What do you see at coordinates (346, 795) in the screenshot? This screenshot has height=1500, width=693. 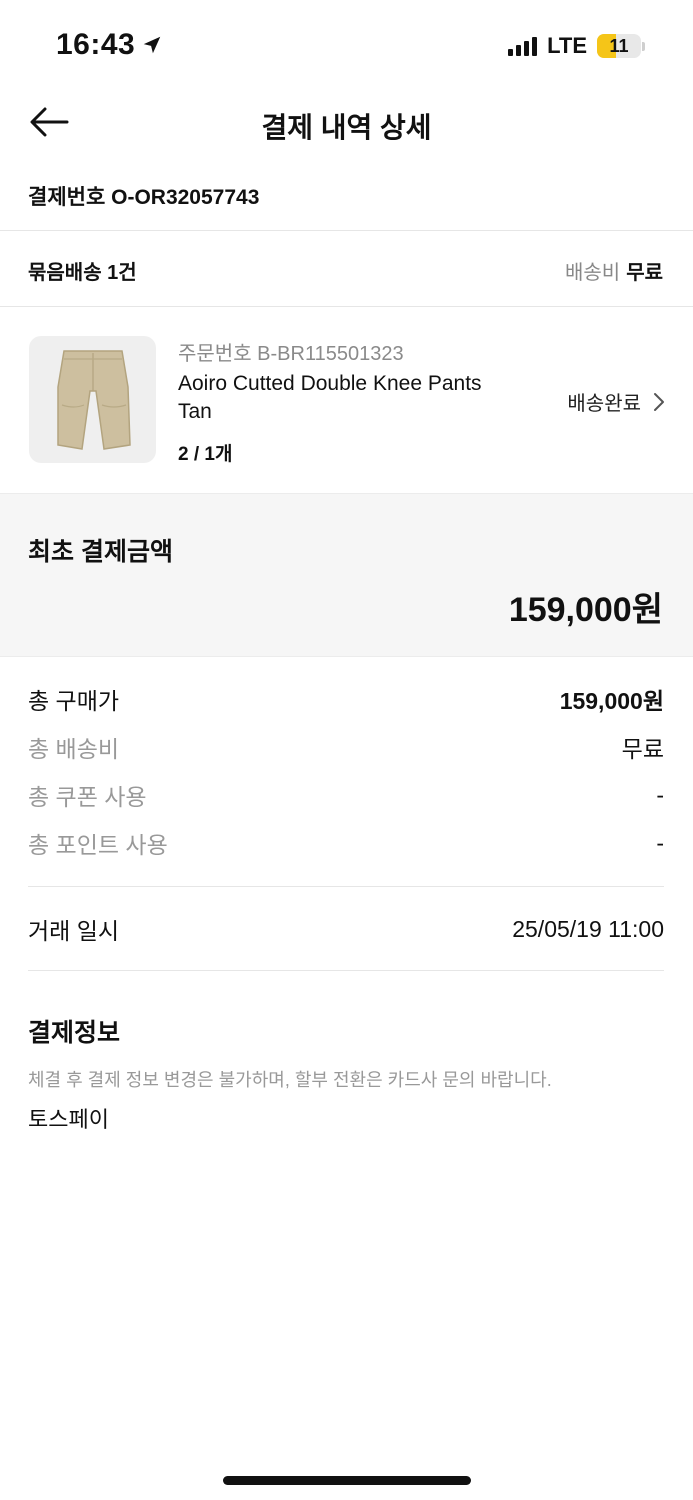 I see `summary-row-coupon: 총 쿠폰 사용 -` at bounding box center [346, 795].